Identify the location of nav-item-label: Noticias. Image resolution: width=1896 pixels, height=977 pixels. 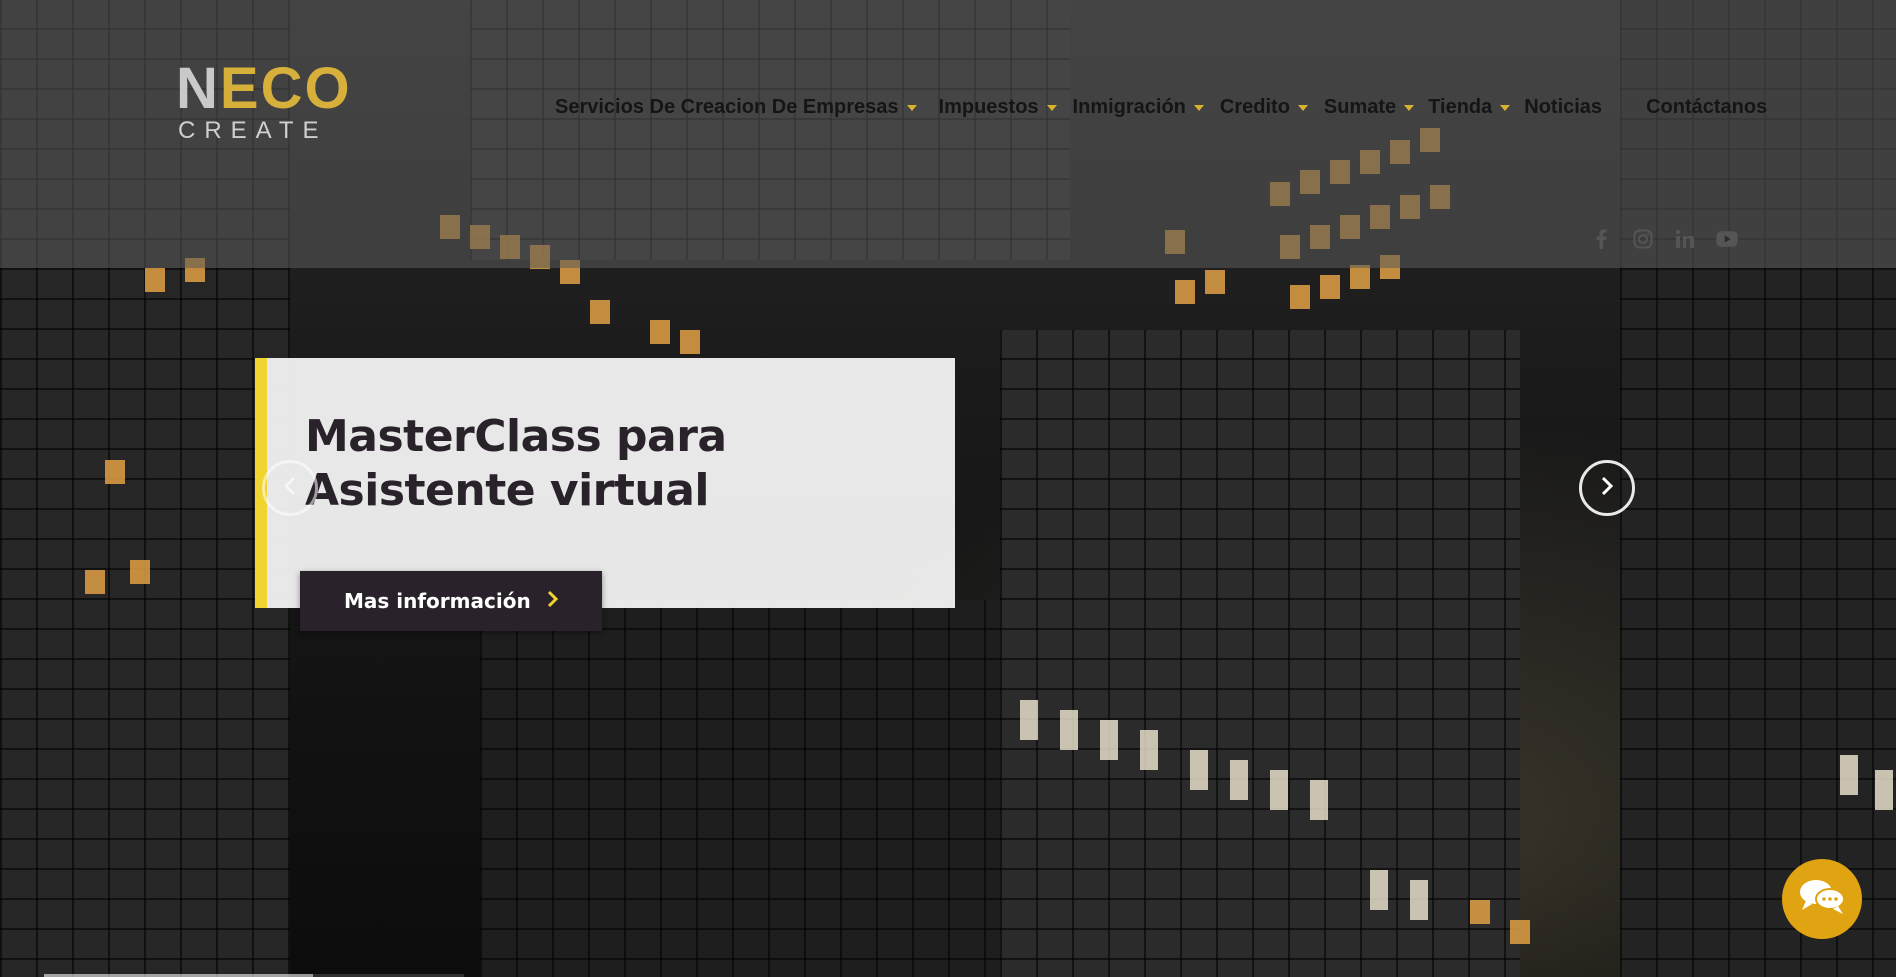
(1563, 106).